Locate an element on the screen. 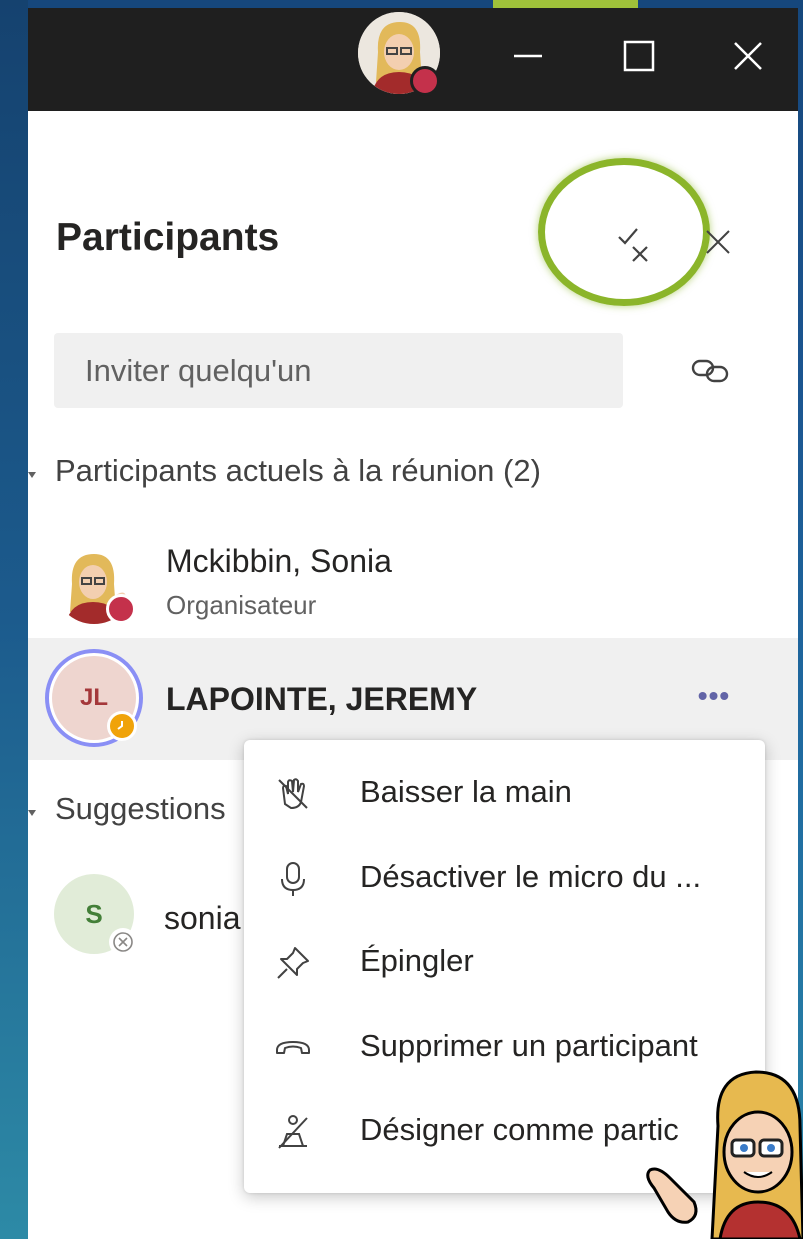 The image size is (803, 1239). link-icon is located at coordinates (710, 371).